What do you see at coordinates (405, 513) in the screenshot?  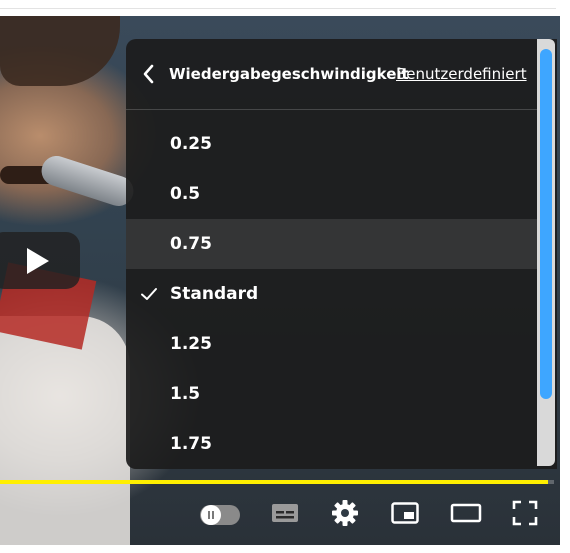 I see `miniplayer-icon` at bounding box center [405, 513].